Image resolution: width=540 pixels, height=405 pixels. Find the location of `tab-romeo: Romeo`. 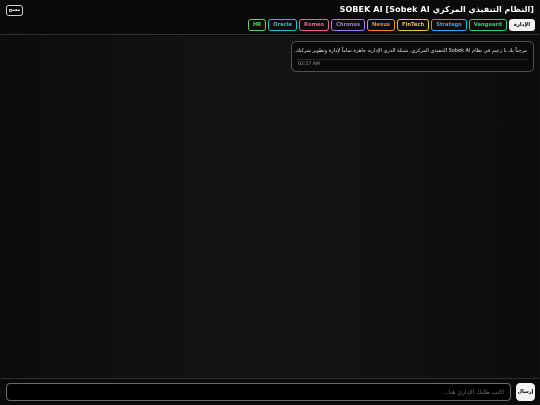

tab-romeo: Romeo is located at coordinates (314, 25).